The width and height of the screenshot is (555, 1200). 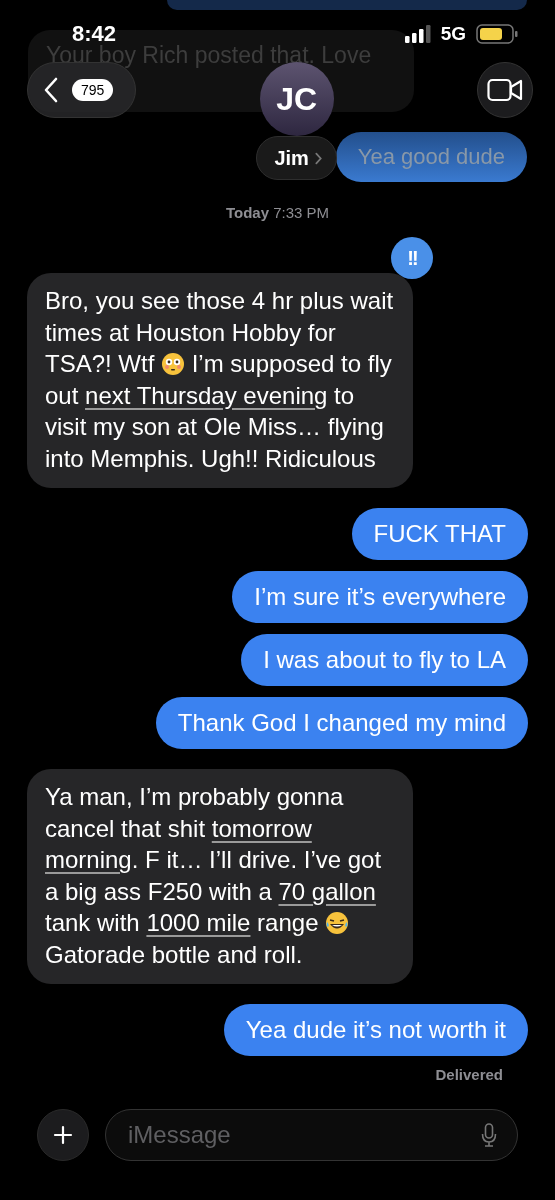 What do you see at coordinates (489, 1135) in the screenshot?
I see `microphone-icon` at bounding box center [489, 1135].